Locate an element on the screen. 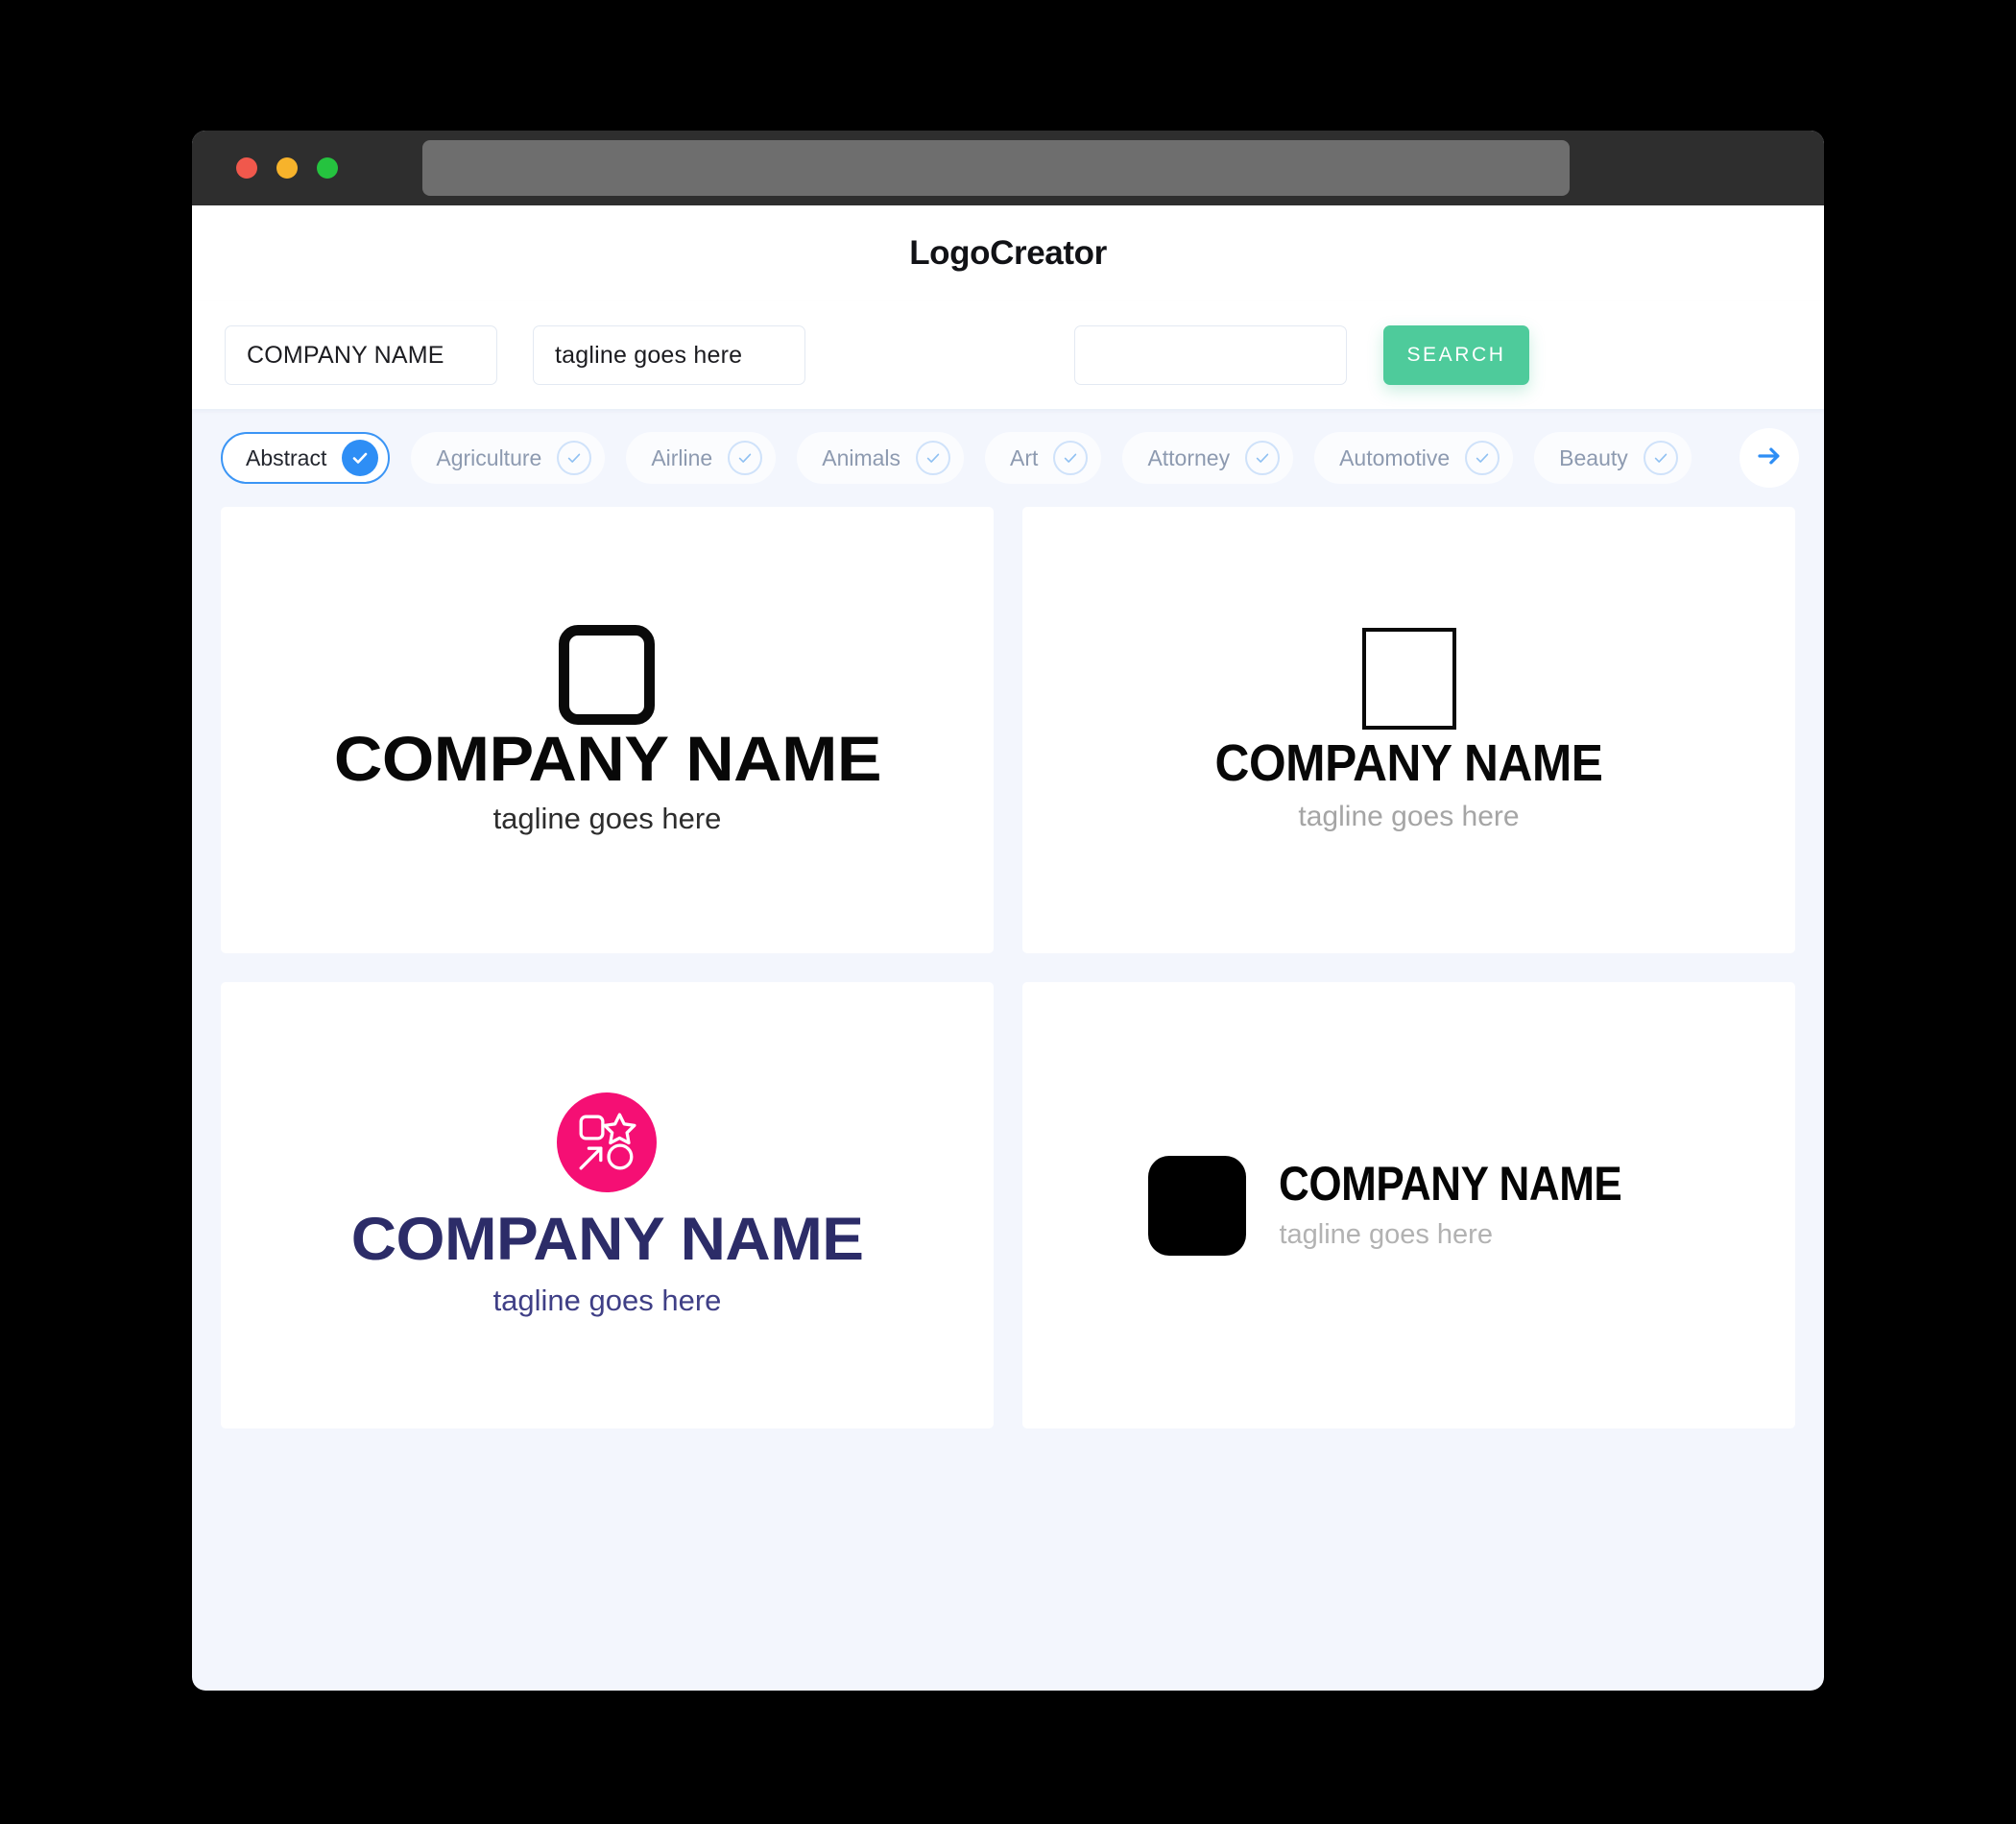 The width and height of the screenshot is (2016, 1824). app-header: LogoCreator is located at coordinates (1008, 253).